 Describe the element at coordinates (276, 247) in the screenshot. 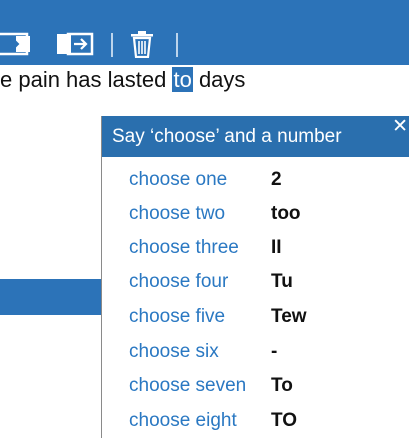

I see `choice-word: II` at that location.